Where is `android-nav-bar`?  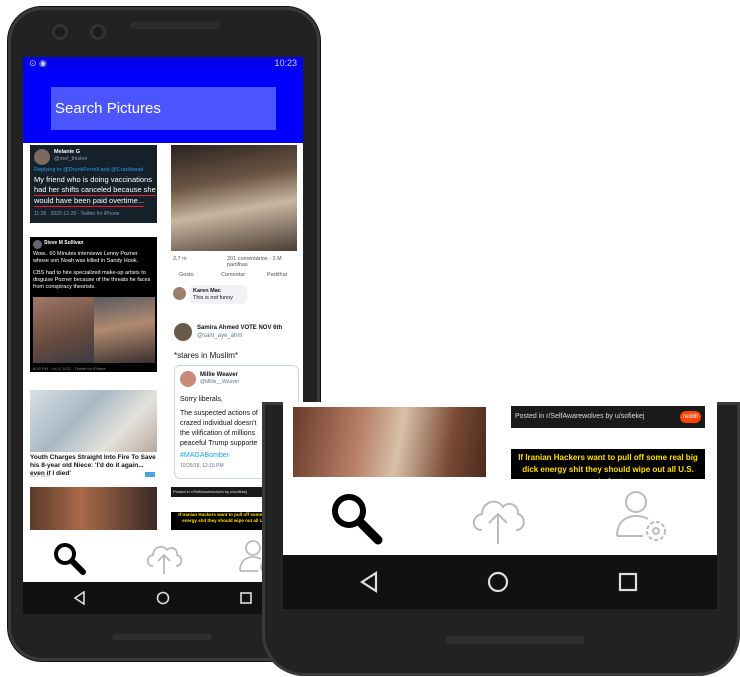
android-nav-bar is located at coordinates (163, 598).